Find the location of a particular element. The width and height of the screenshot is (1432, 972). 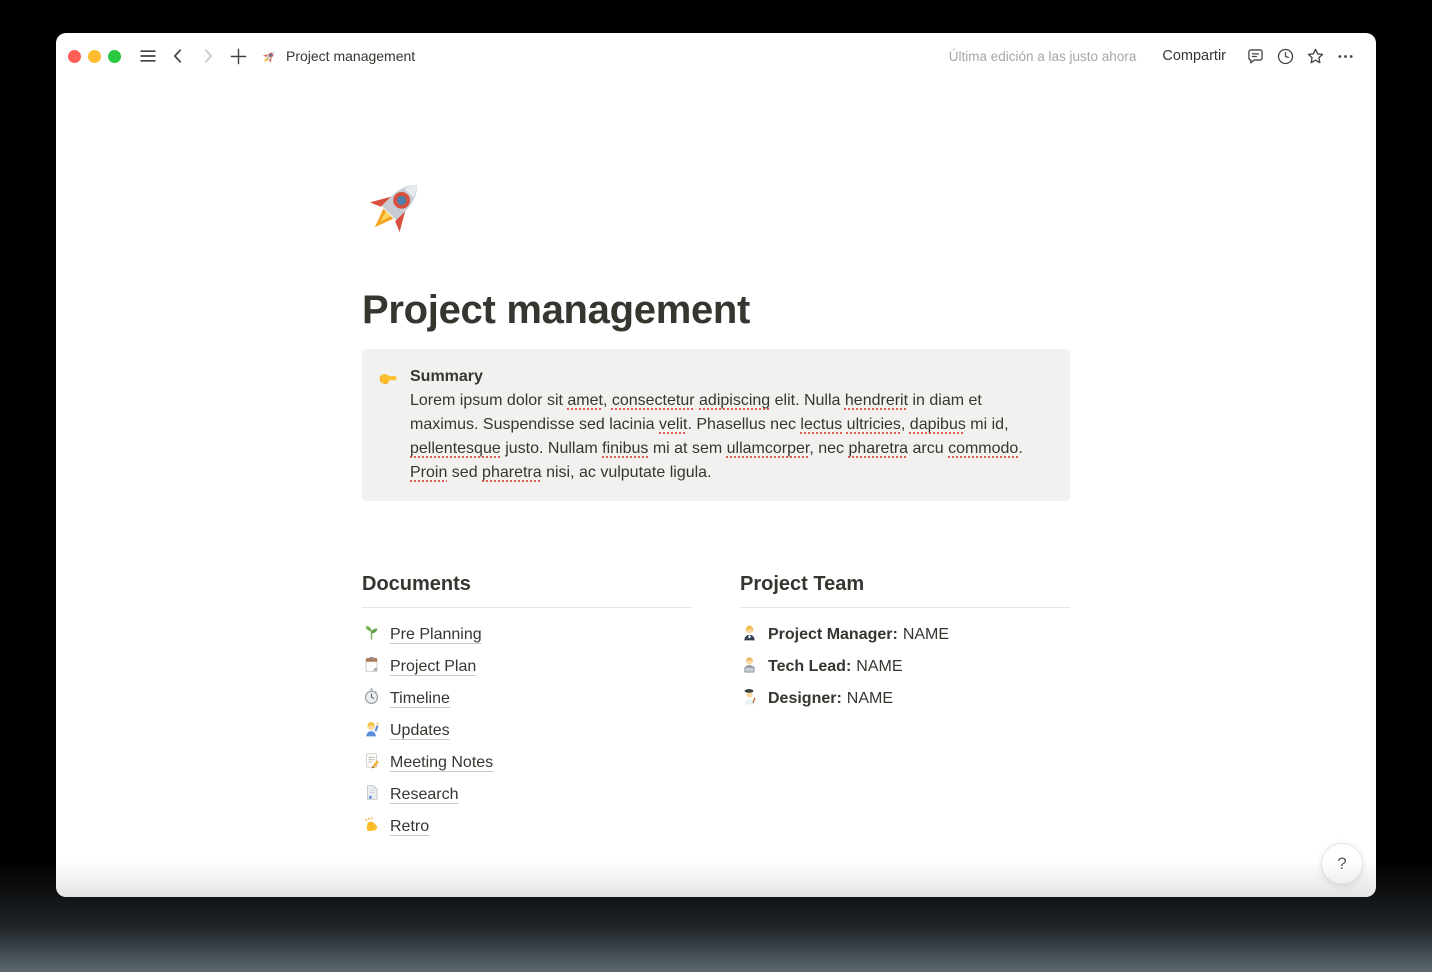

team-member-text: Designer: NAME is located at coordinates (830, 699).